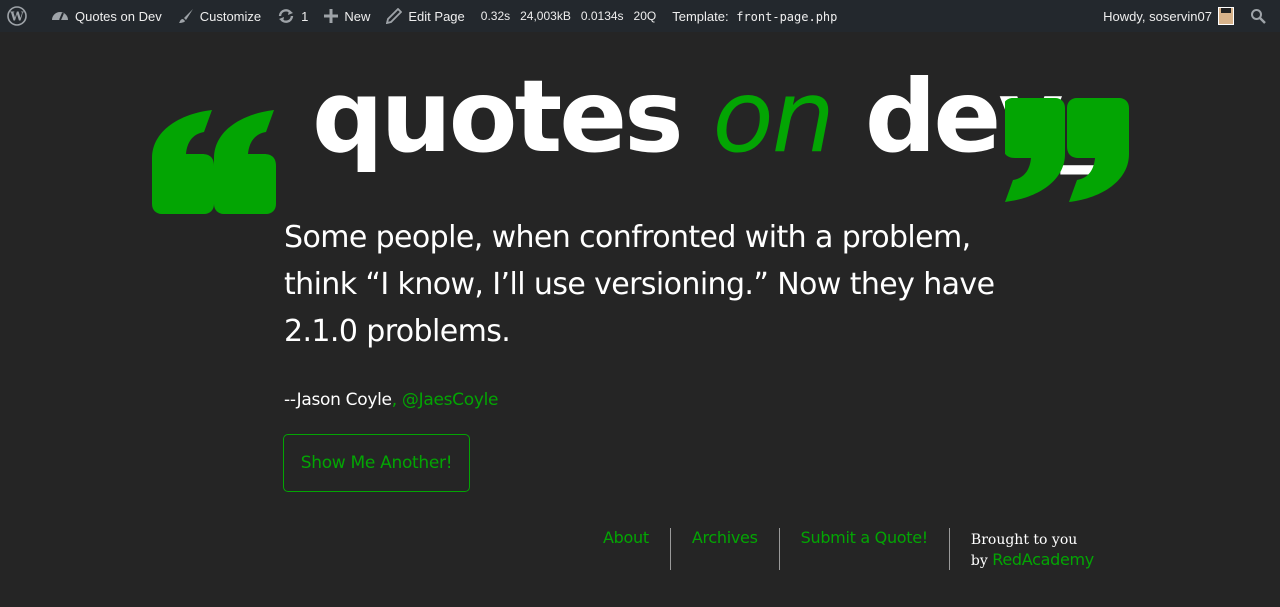  I want to click on logo-word-quotes: quotes, so click(498, 116).